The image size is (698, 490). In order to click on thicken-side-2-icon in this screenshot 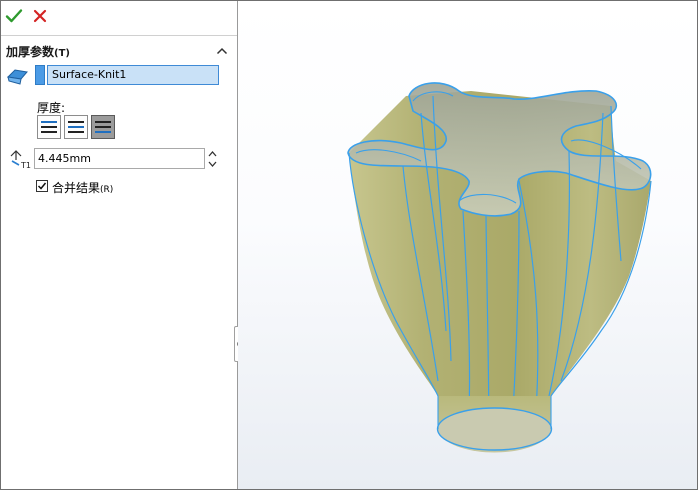, I will do `click(103, 127)`.